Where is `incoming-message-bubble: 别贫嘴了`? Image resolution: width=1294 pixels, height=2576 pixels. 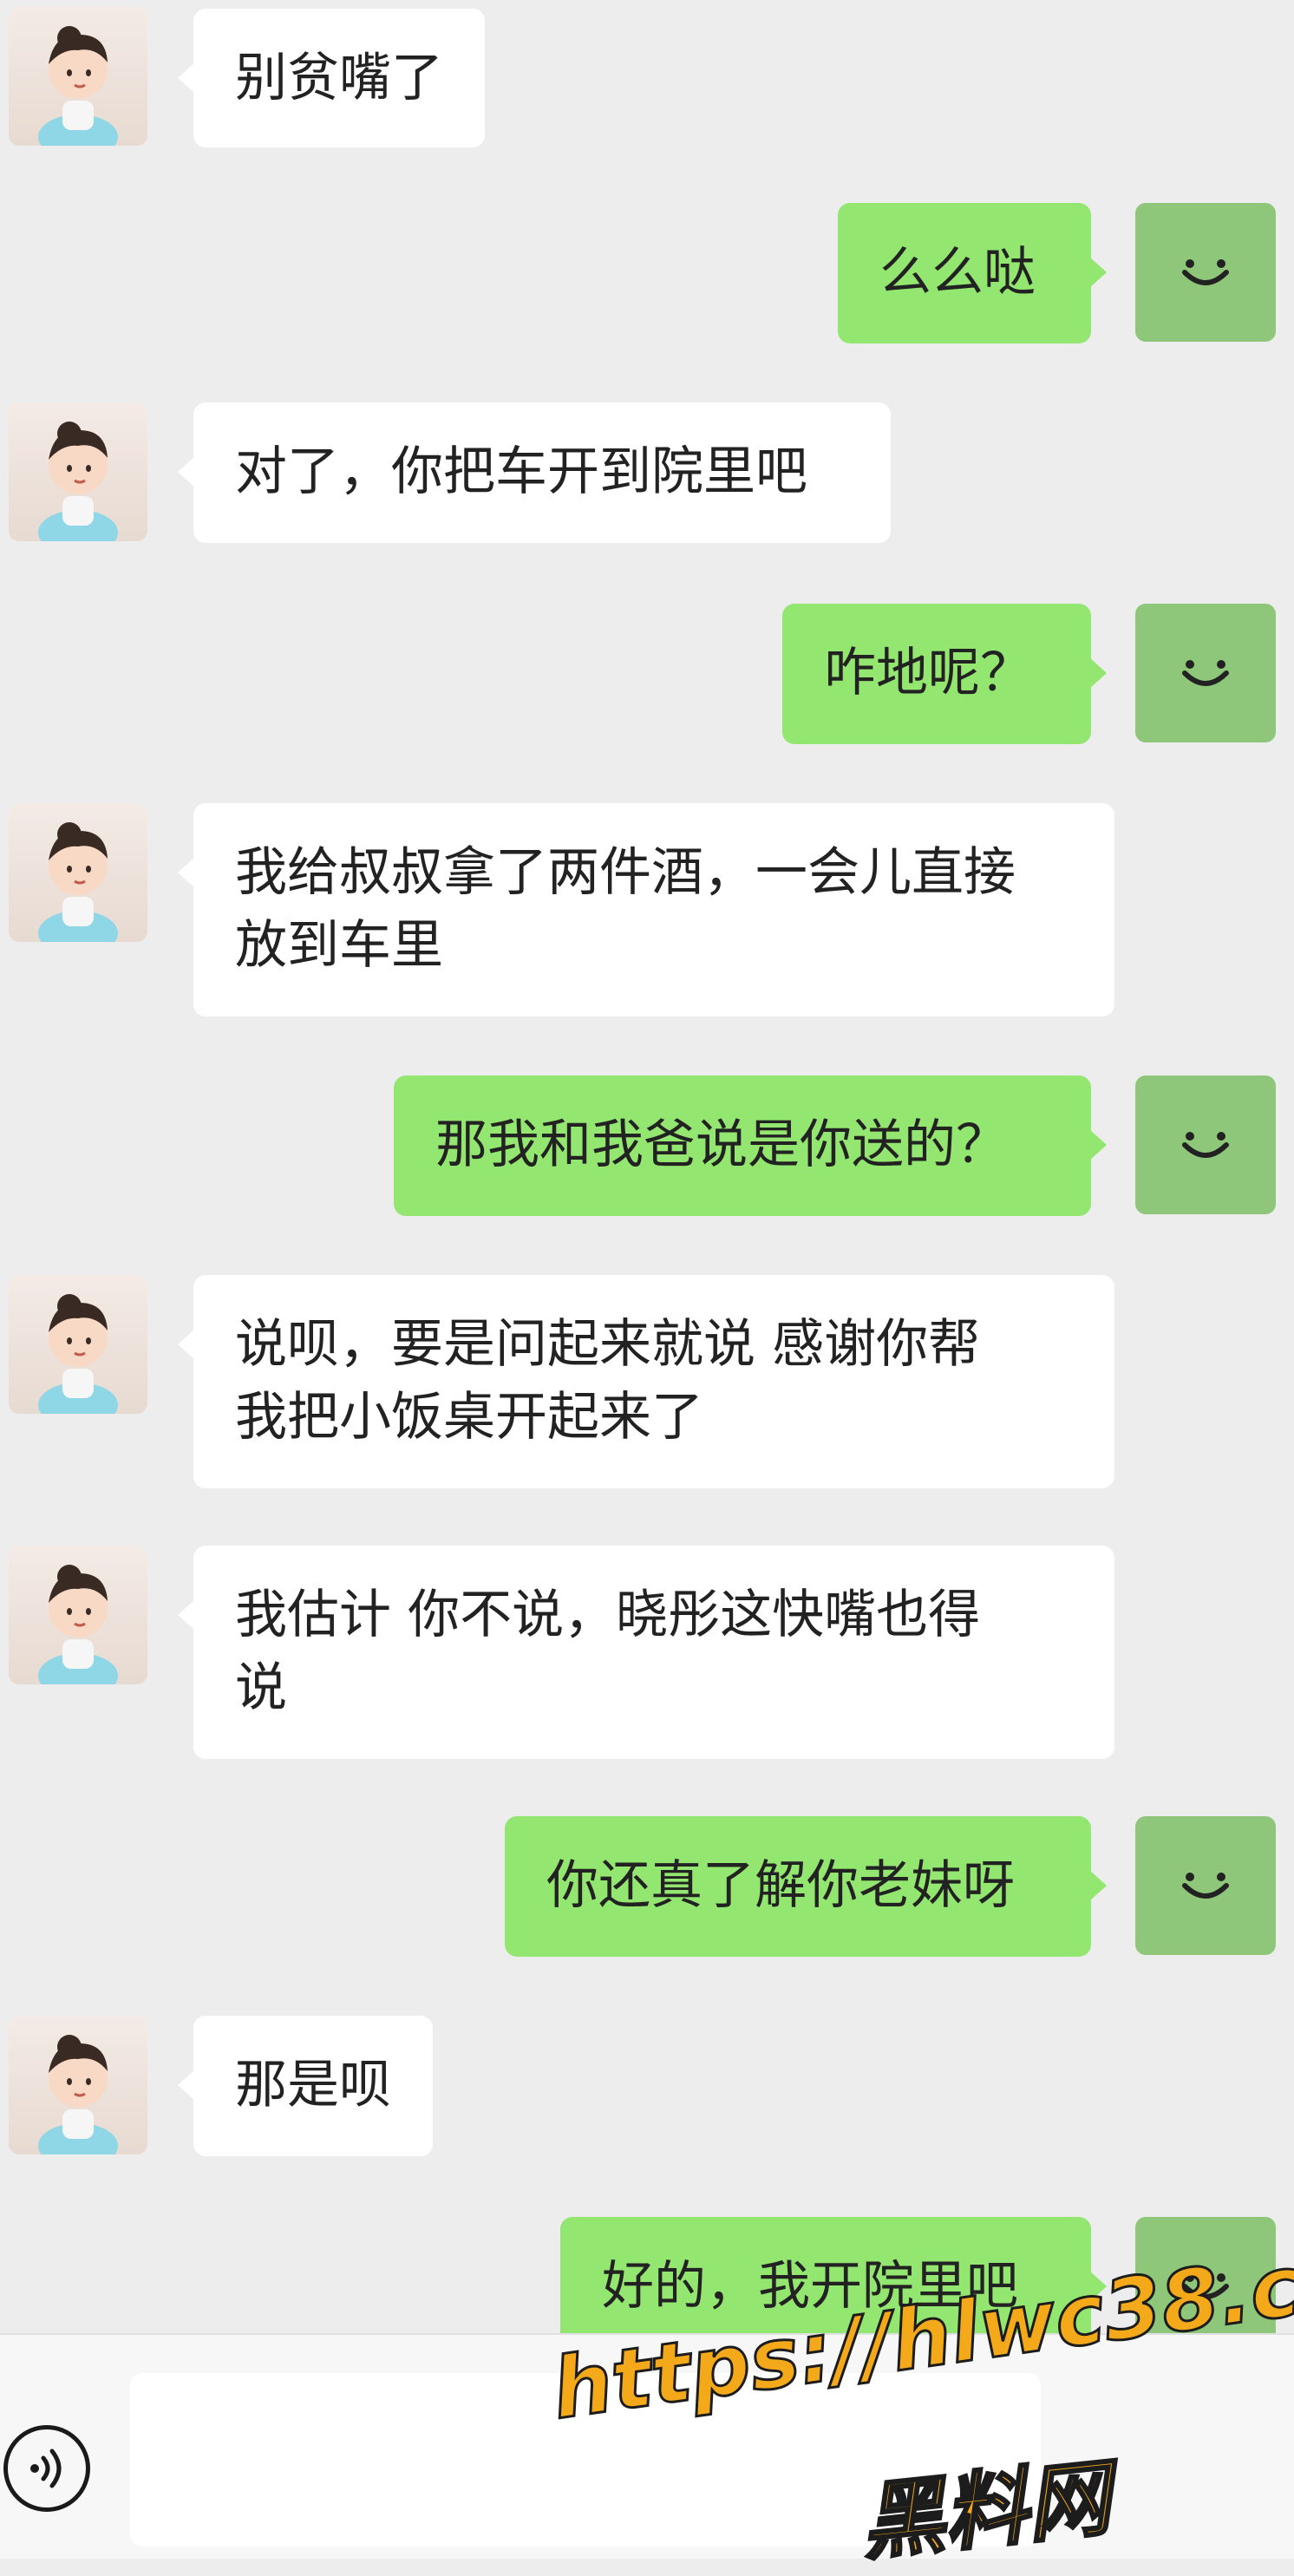 incoming-message-bubble: 别贫嘴了 is located at coordinates (331, 78).